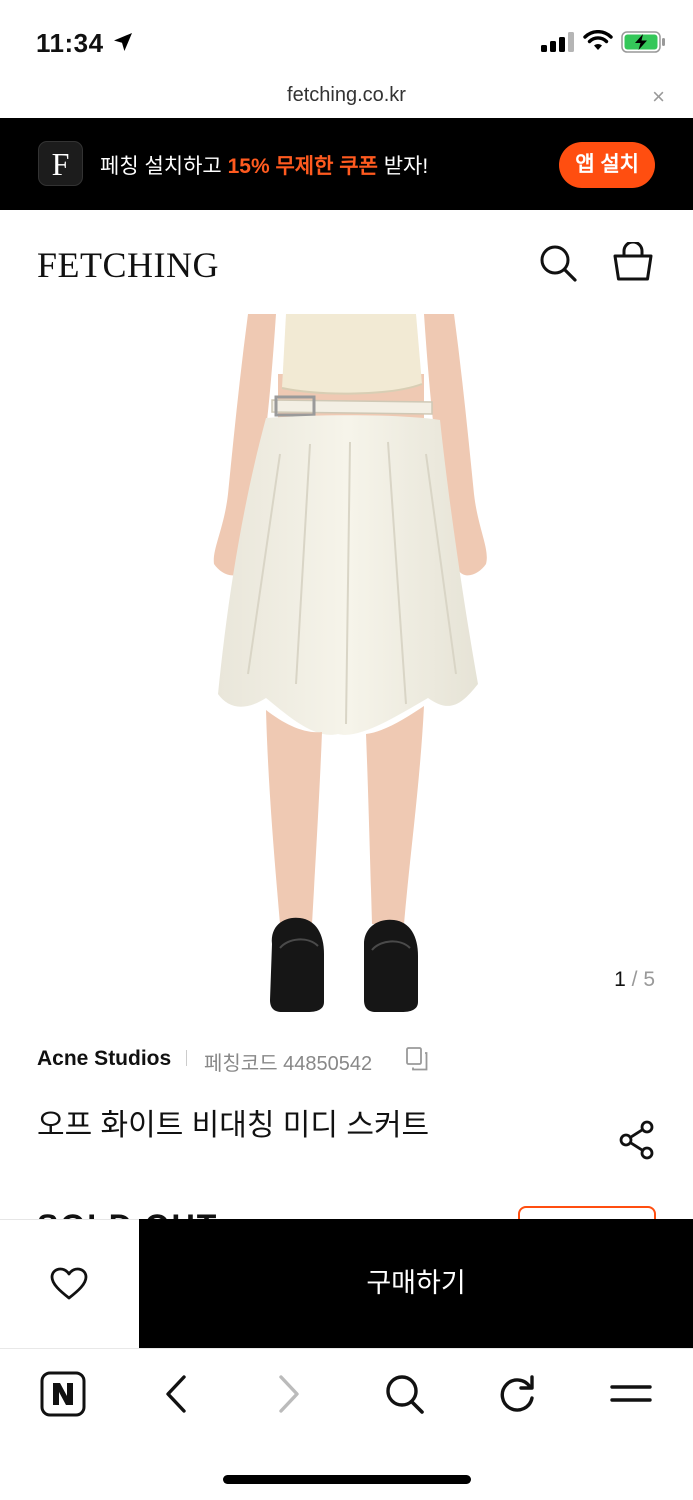 The image size is (693, 1500). What do you see at coordinates (104, 1059) in the screenshot?
I see `product-brand: Acne Studios` at bounding box center [104, 1059].